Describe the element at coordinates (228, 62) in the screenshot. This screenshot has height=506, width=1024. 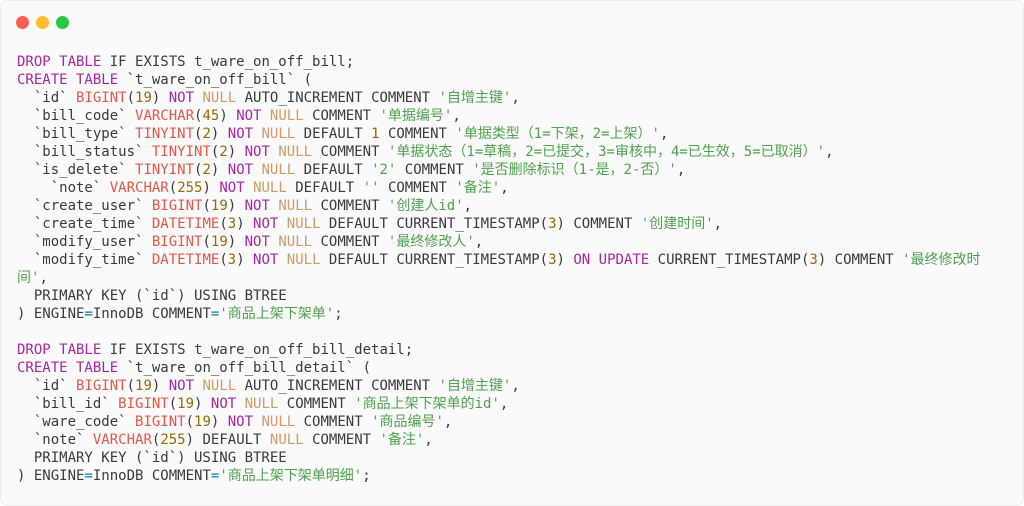
I see `sql-text: IF EXISTS t_ware_on_off_bill;` at that location.